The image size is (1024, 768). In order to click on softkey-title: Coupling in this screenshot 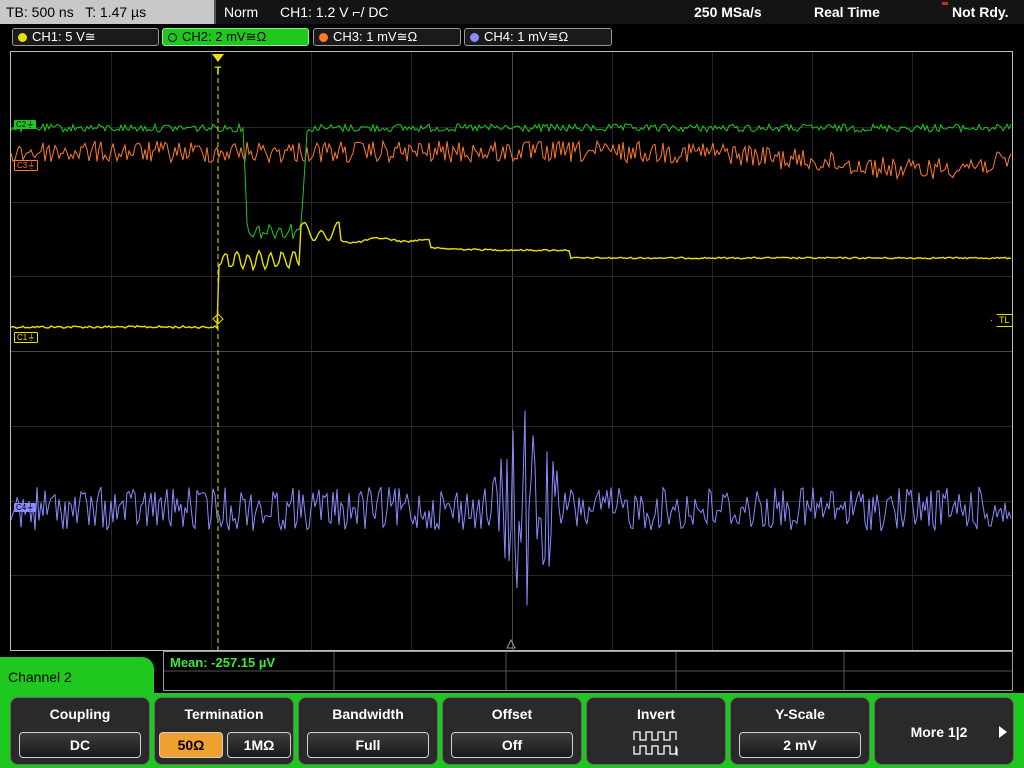, I will do `click(80, 714)`.